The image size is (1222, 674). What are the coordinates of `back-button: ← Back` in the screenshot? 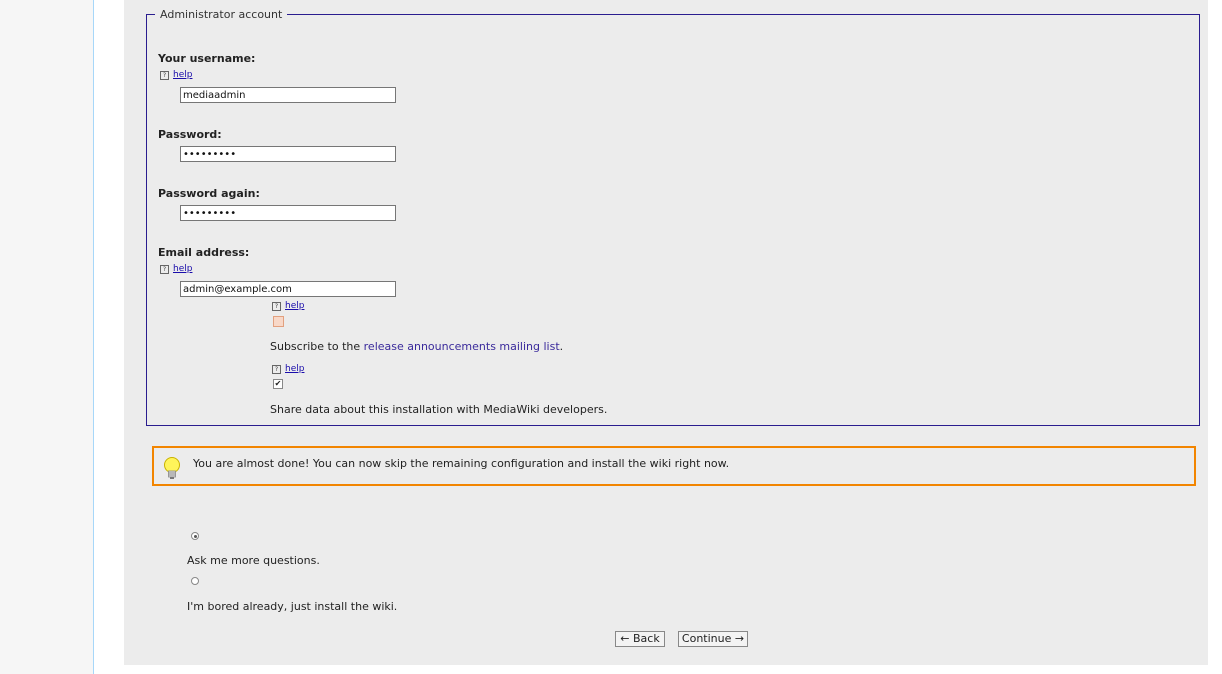 It's located at (640, 639).